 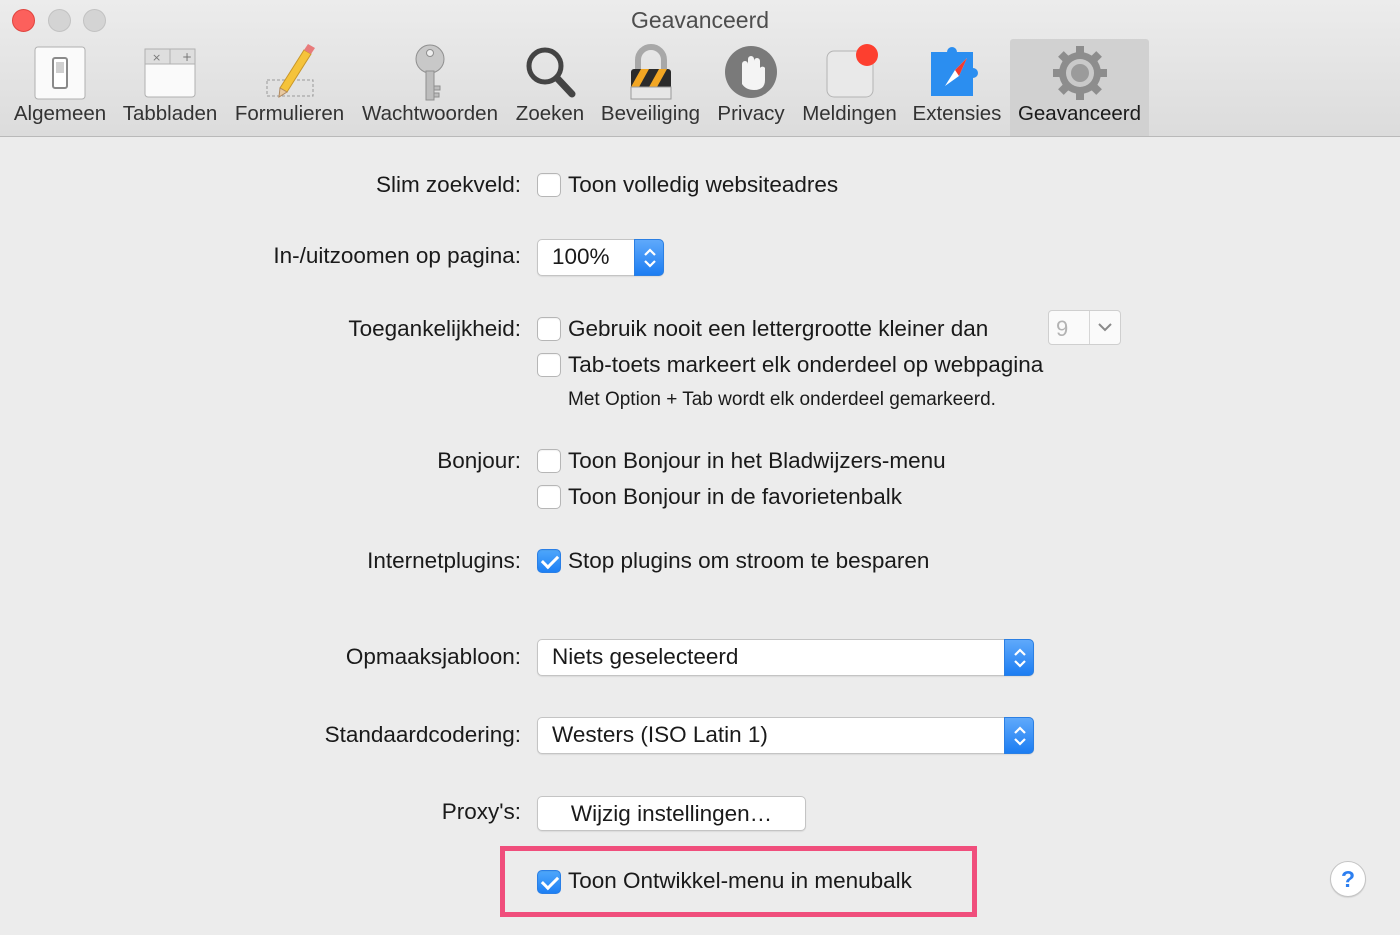 What do you see at coordinates (1084, 327) in the screenshot?
I see `min-font-size-popup: 9` at bounding box center [1084, 327].